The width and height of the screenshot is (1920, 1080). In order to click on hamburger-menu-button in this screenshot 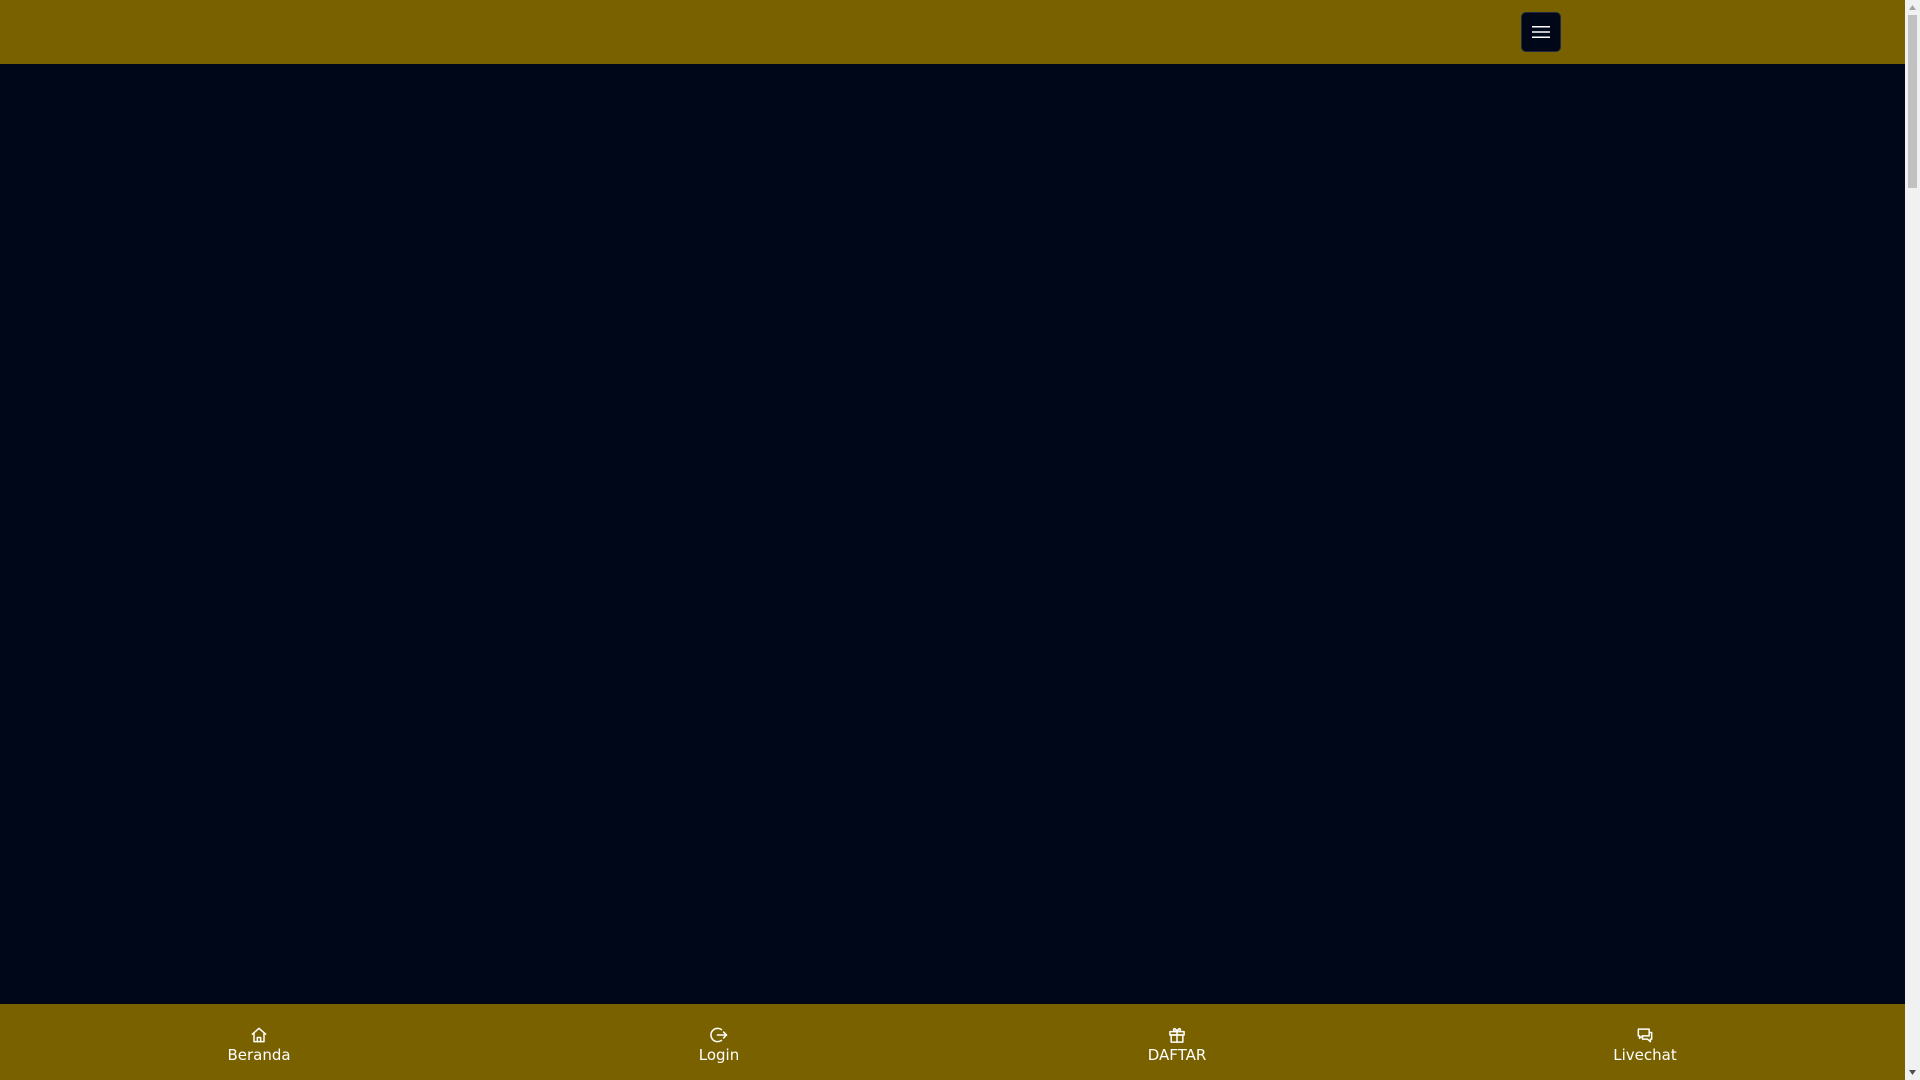, I will do `click(1541, 32)`.